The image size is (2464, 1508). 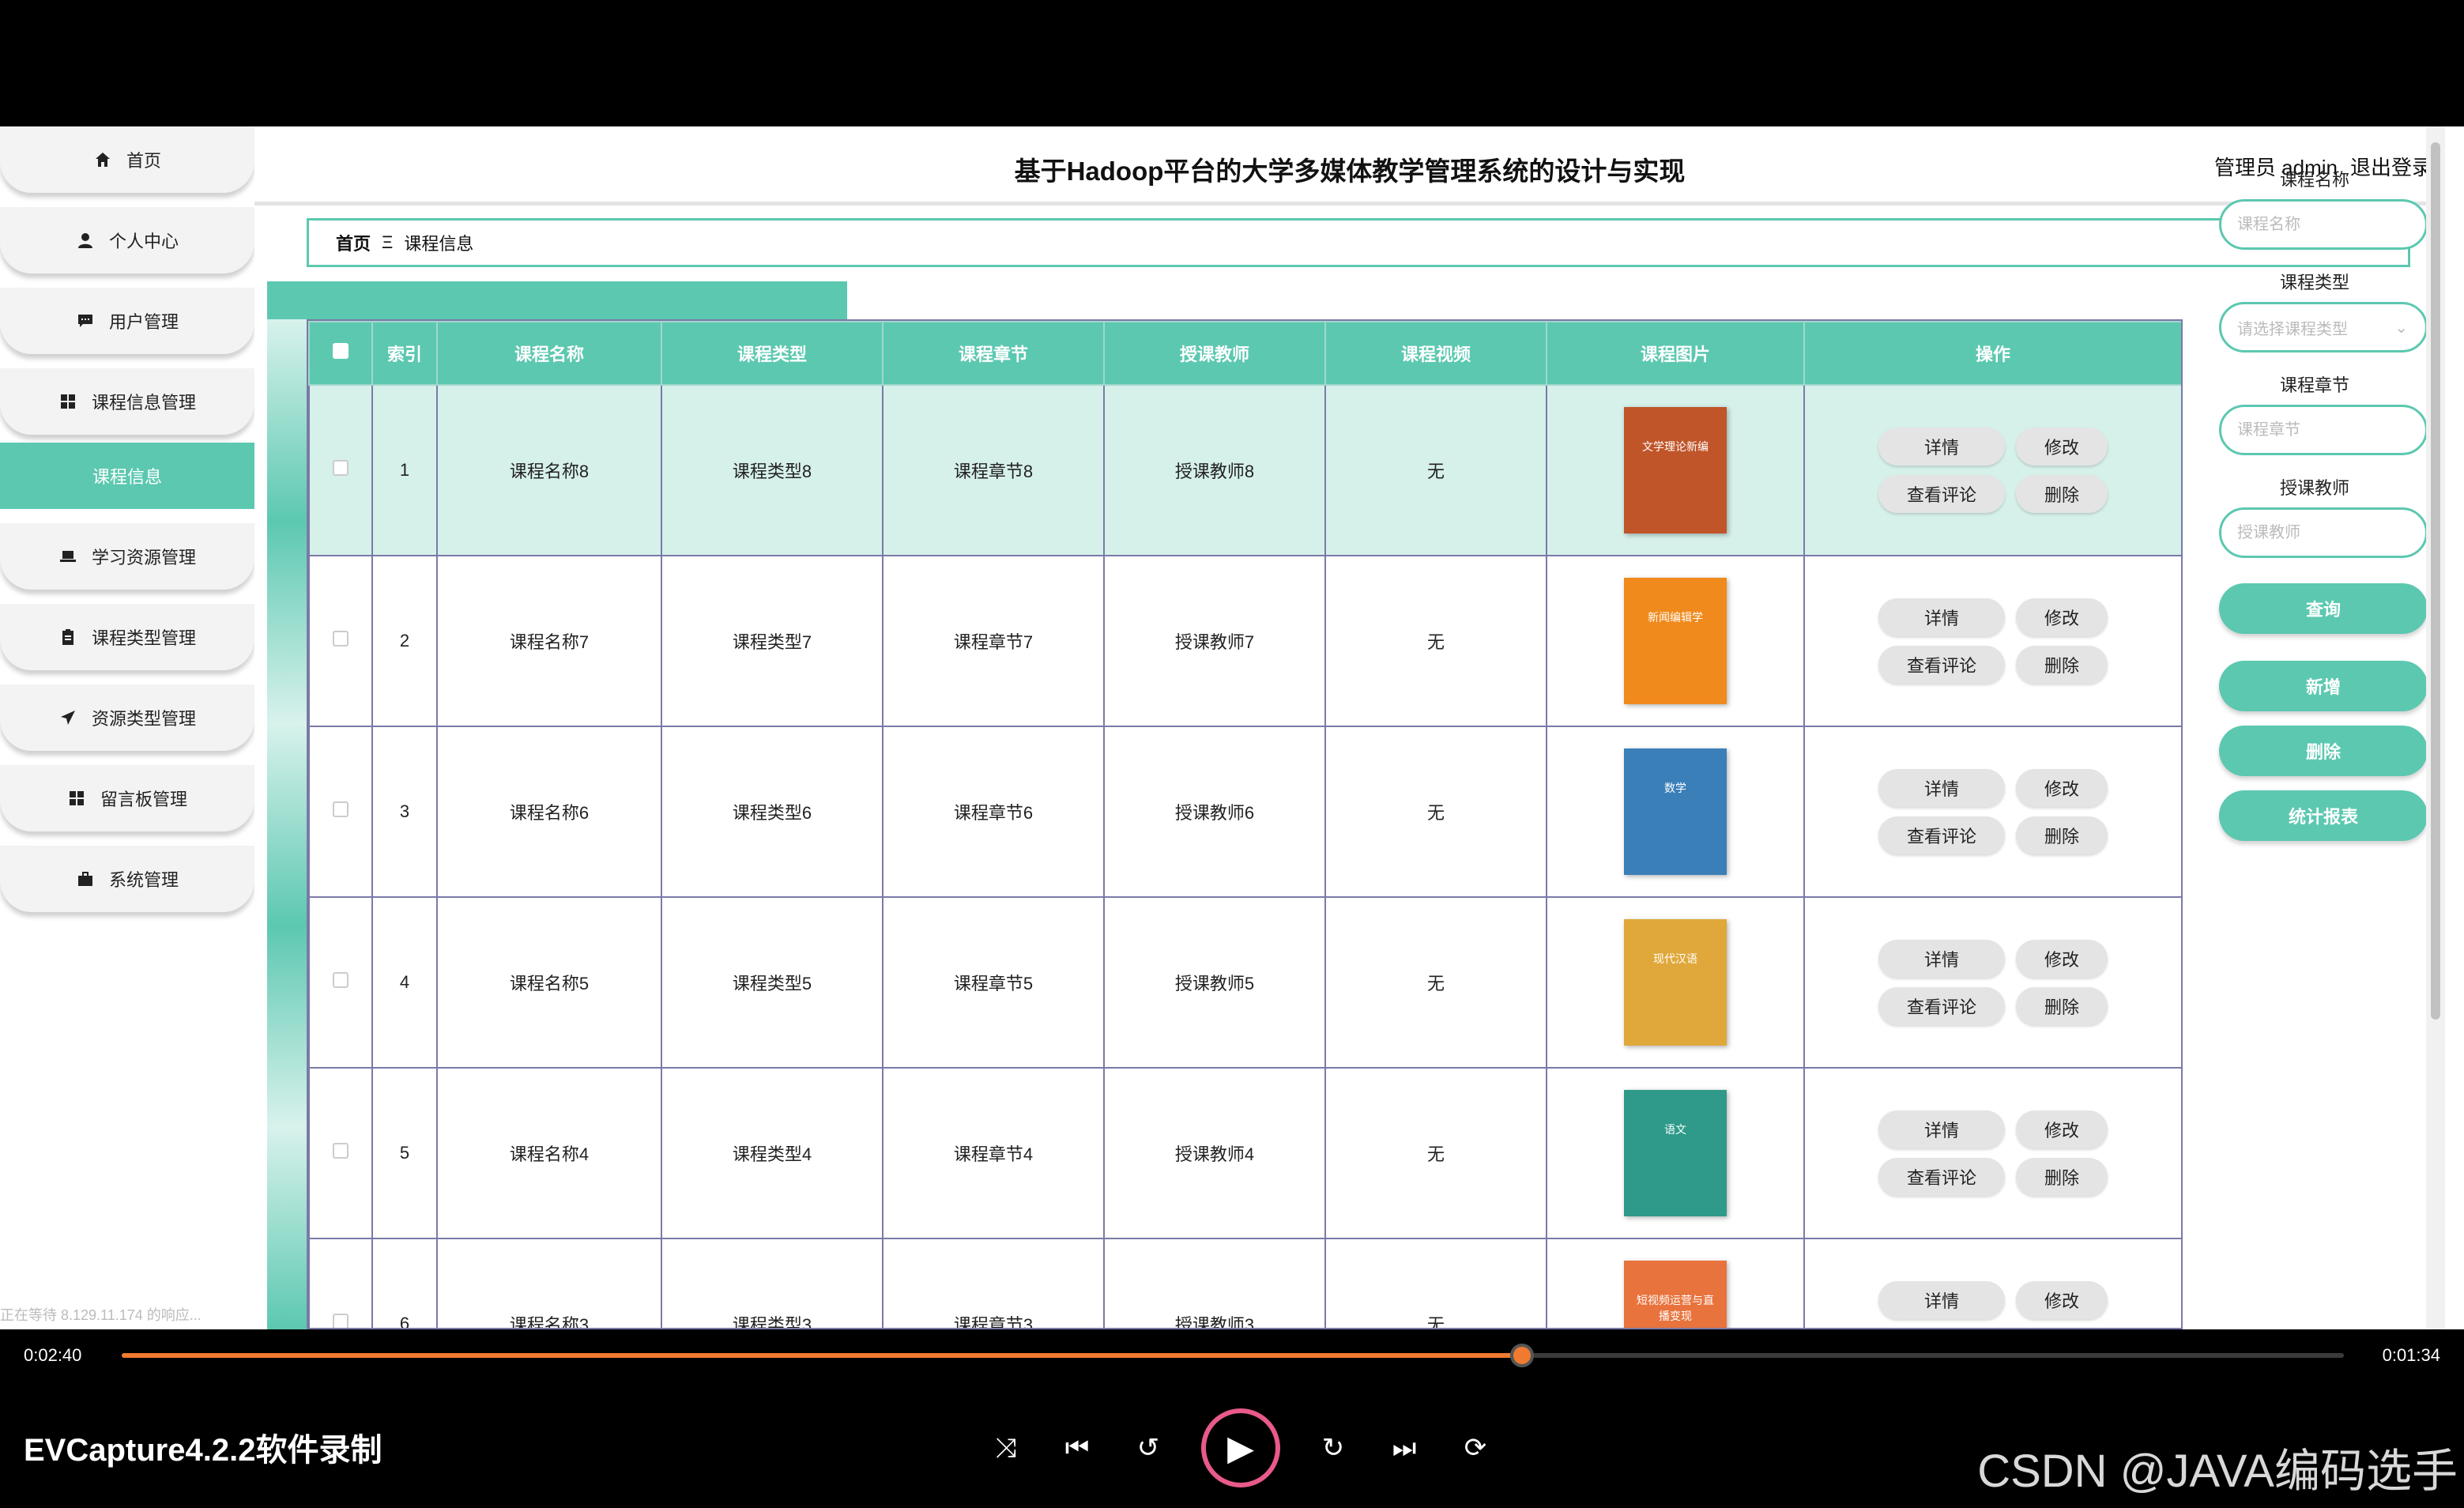 I want to click on query-button: 查询, so click(x=2323, y=608).